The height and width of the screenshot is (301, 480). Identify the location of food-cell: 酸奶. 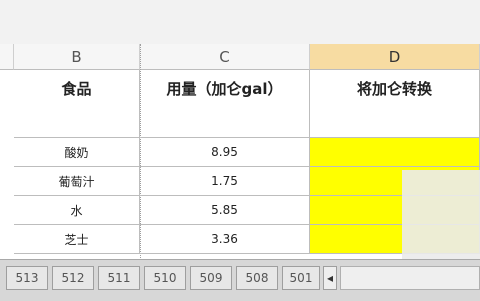
(77, 152).